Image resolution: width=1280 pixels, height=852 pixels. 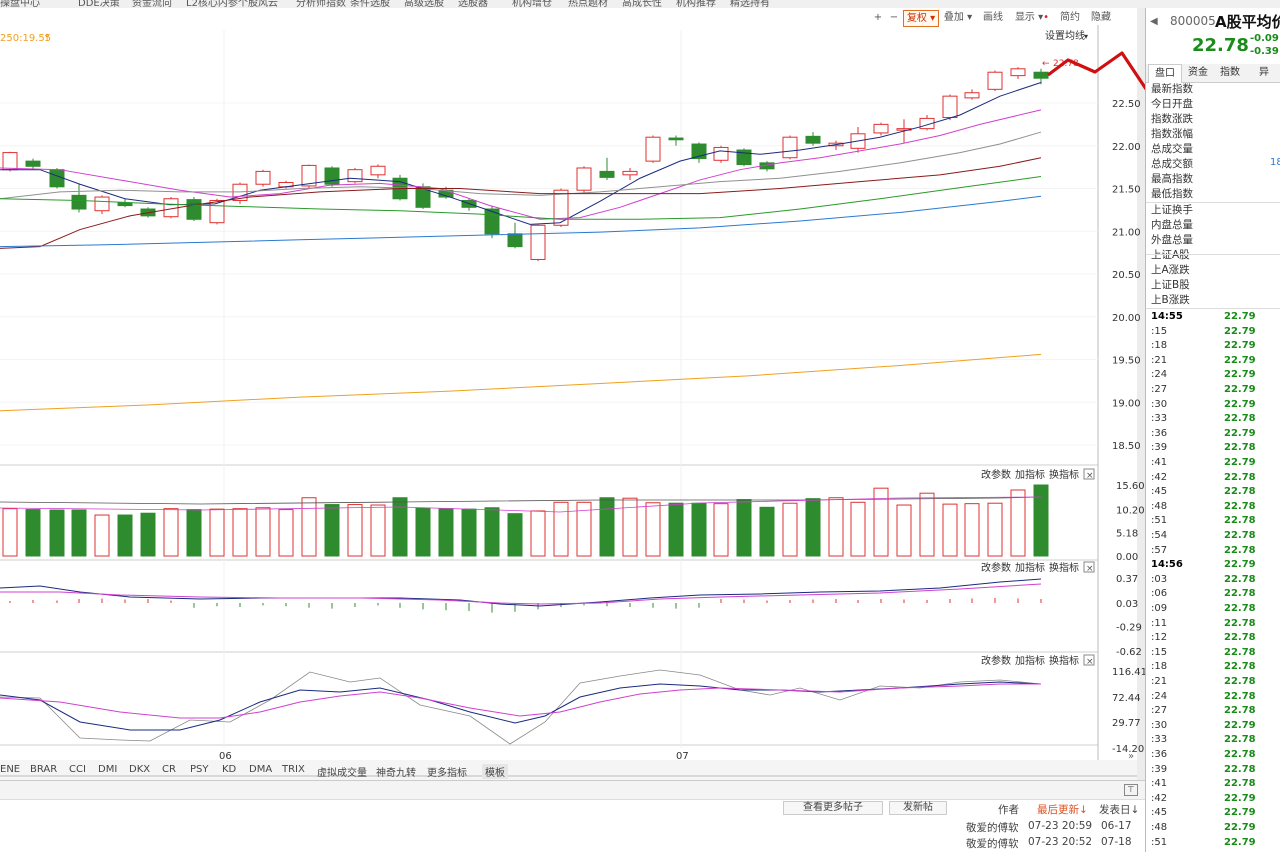 What do you see at coordinates (1213, 317) in the screenshot?
I see `tick-row: 14:55 22.79` at bounding box center [1213, 317].